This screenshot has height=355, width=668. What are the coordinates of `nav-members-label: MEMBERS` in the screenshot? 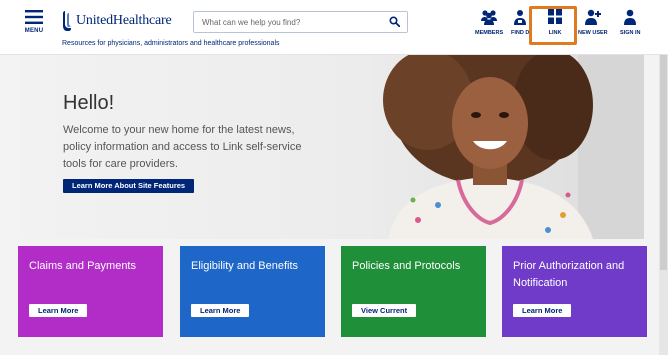 It's located at (489, 33).